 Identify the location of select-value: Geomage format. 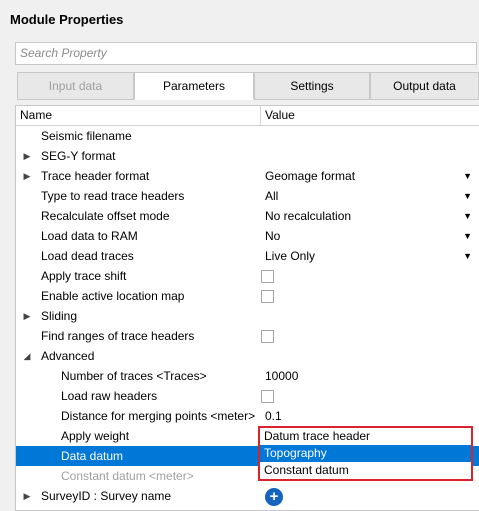
(310, 176).